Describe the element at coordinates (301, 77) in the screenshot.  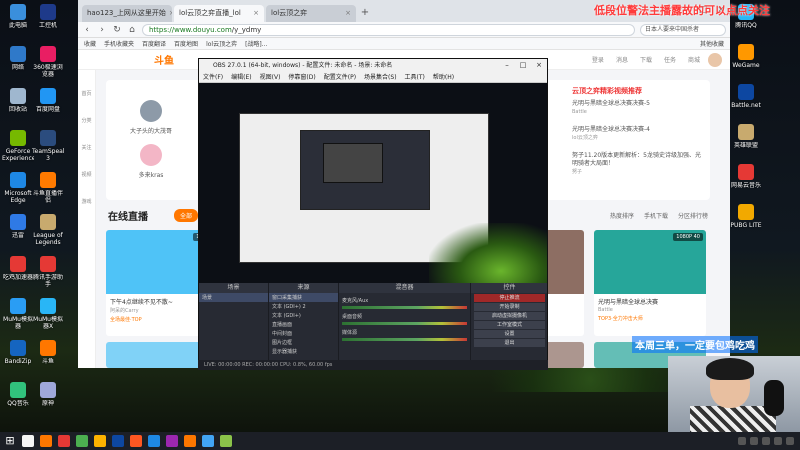
I see `obs-menu-item: 停靠窗(D)` at that location.